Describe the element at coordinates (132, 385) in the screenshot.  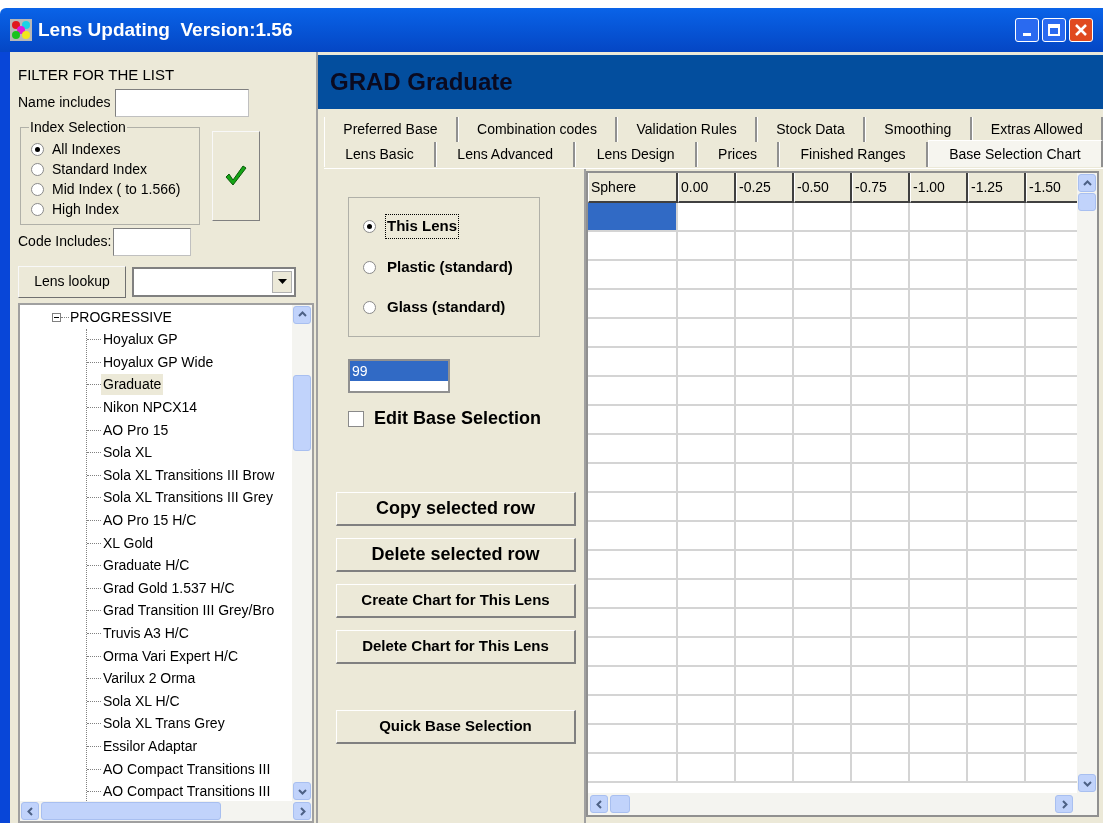
I see `tree-item: Graduate` at that location.